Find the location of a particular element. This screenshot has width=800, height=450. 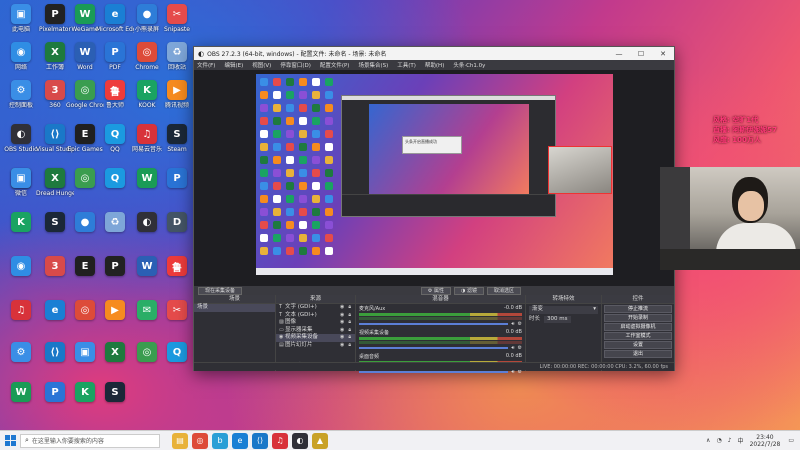

desktop-icon: ✂ Snipaste is located at coordinates (177, 25).